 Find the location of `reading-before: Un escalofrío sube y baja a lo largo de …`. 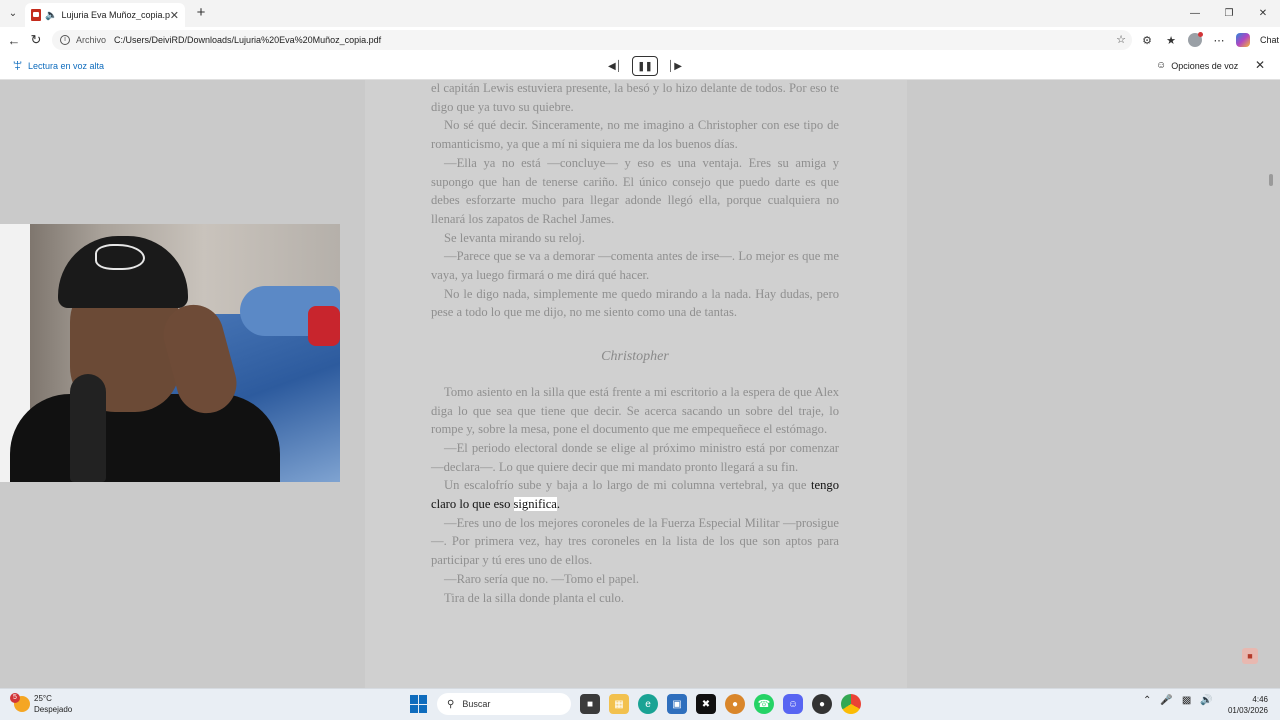

reading-before: Un escalofrío sube y baja a lo largo de … is located at coordinates (625, 485).